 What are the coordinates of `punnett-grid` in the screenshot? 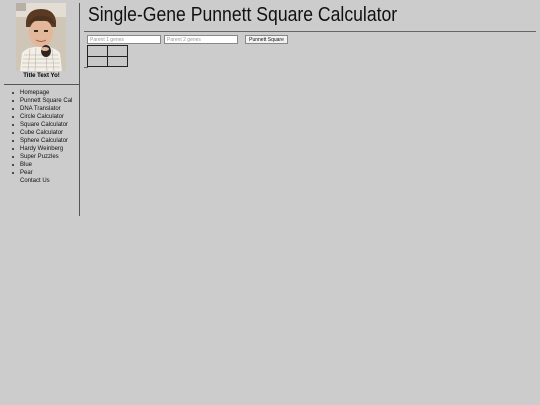 It's located at (107, 56).